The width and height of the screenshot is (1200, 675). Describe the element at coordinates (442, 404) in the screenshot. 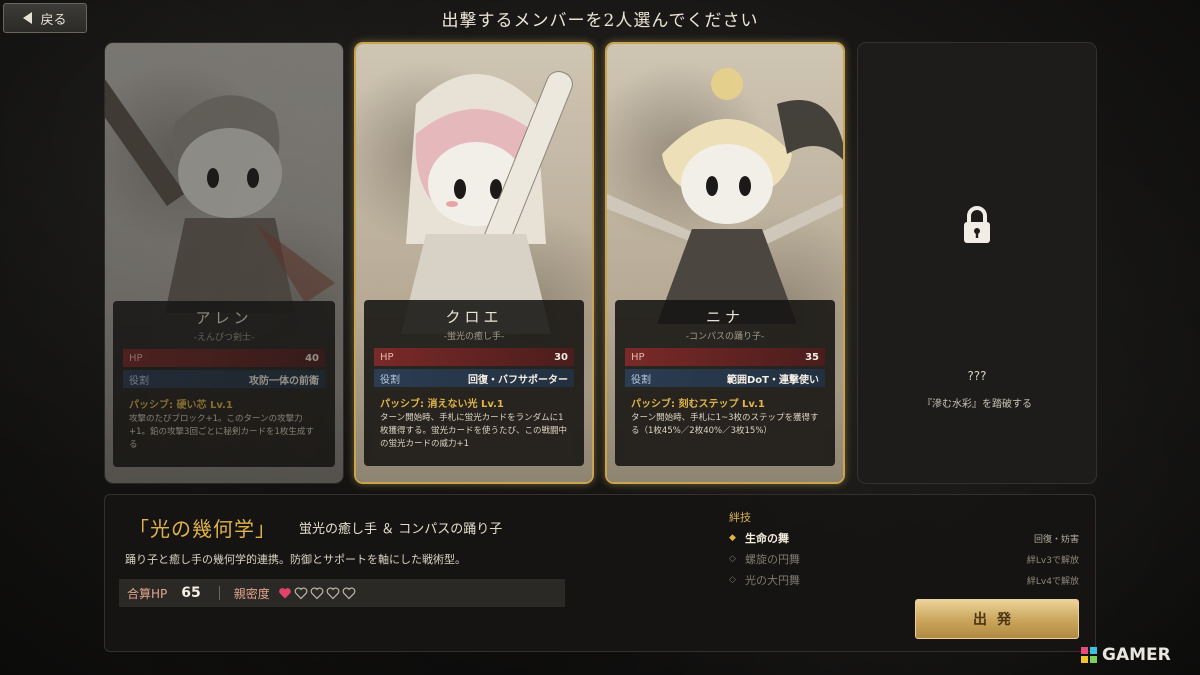

I see `passive-name: パッシブ: 消えない光 Lv.1` at that location.